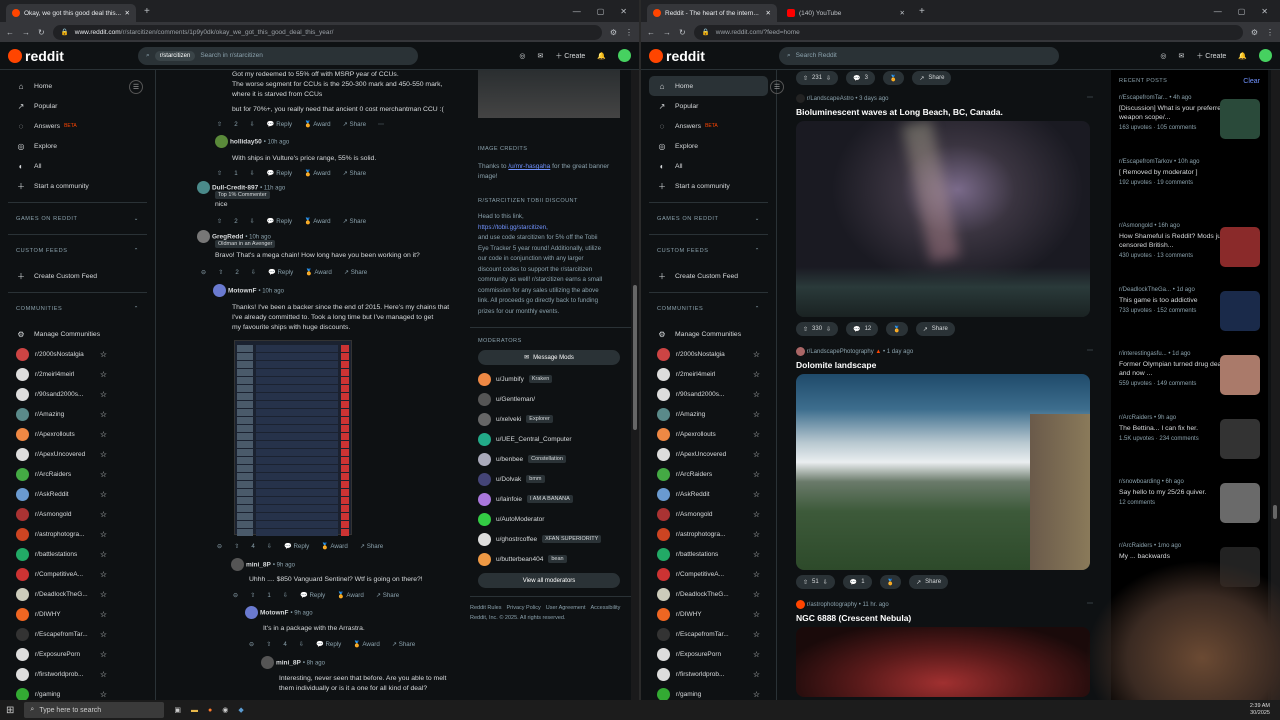 Image resolution: width=1280 pixels, height=720 pixels. Describe the element at coordinates (708, 354) in the screenshot. I see `sidebar-community: r/2000sNostalgia ☆` at that location.